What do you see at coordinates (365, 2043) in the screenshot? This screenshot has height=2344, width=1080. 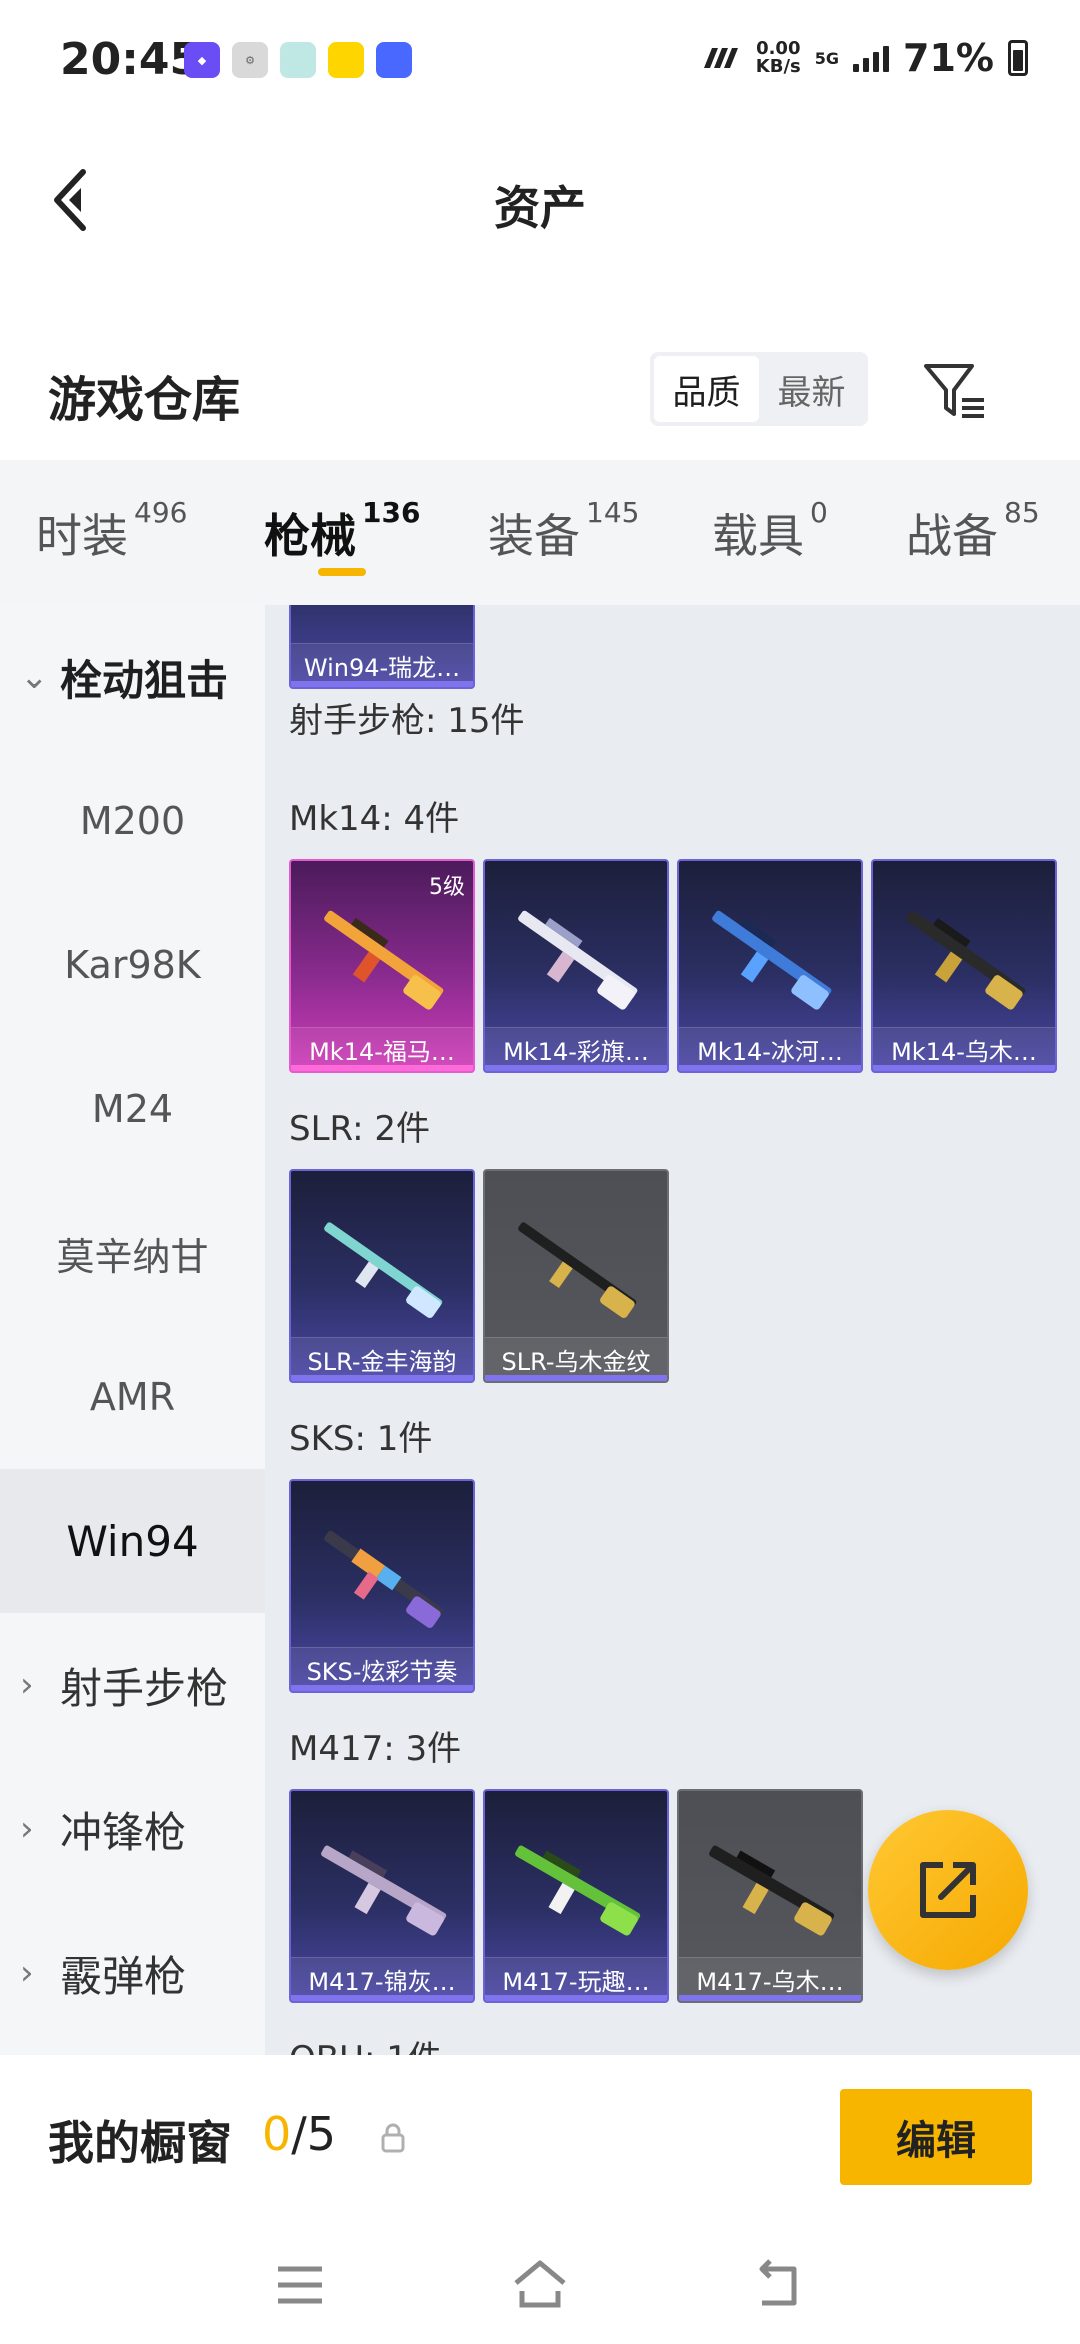 I see `section-label: QBU: 1件` at bounding box center [365, 2043].